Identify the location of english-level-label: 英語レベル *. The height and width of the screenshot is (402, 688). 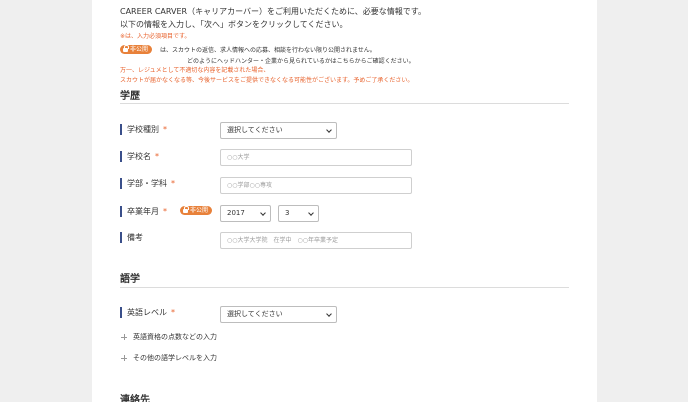
(147, 312).